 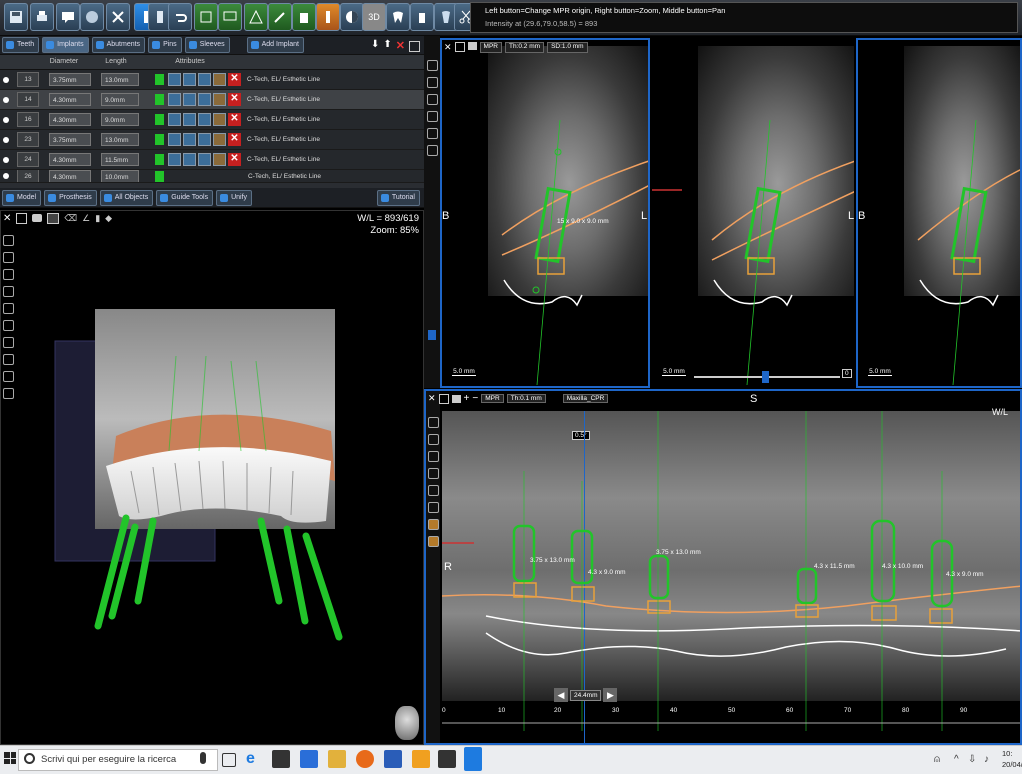 What do you see at coordinates (1012, 759) in the screenshot?
I see `clock: 10: 20/04/` at bounding box center [1012, 759].